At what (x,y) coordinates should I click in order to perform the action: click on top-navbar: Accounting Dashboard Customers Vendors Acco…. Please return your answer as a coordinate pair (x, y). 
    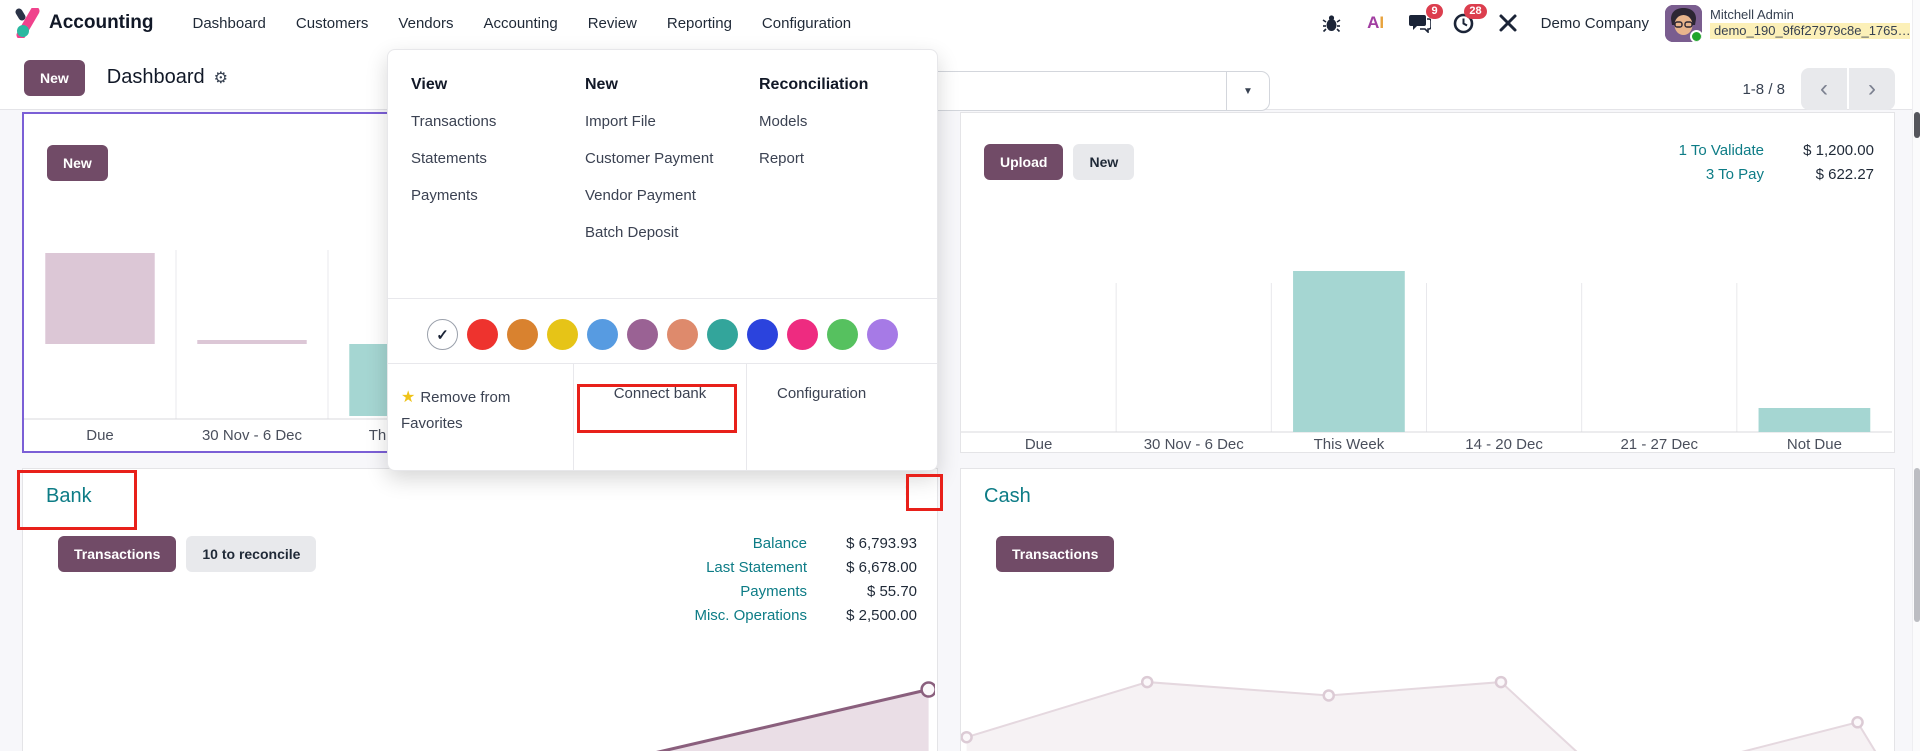
    Looking at the image, I should click on (960, 23).